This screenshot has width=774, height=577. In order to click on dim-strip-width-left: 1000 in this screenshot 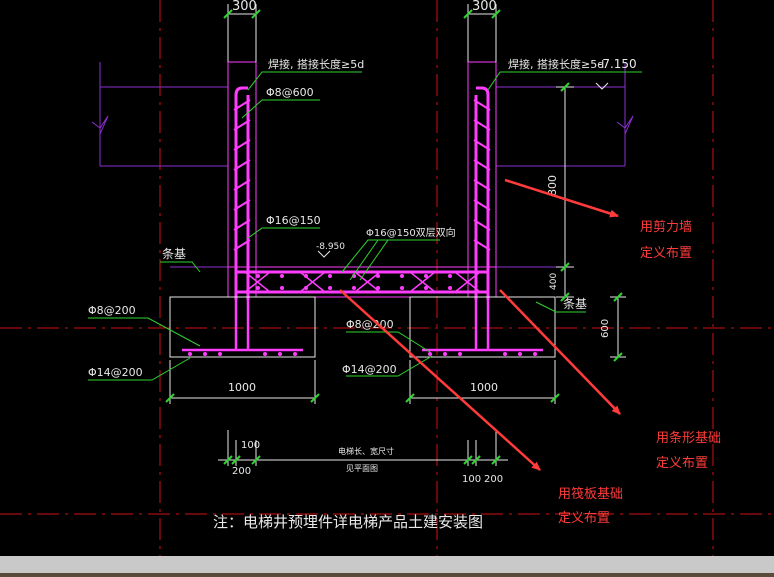, I will do `click(242, 387)`.